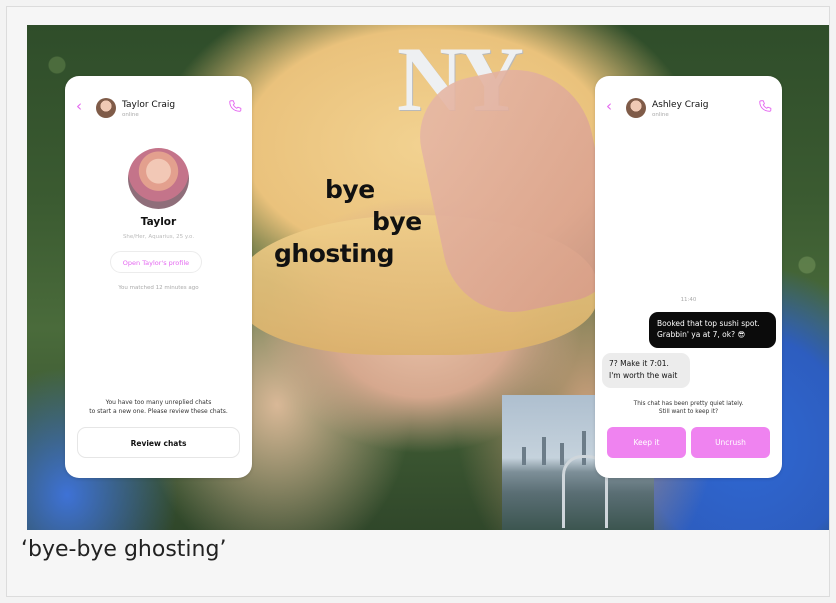  I want to click on prompt-line: Still want to keep it?, so click(688, 412).